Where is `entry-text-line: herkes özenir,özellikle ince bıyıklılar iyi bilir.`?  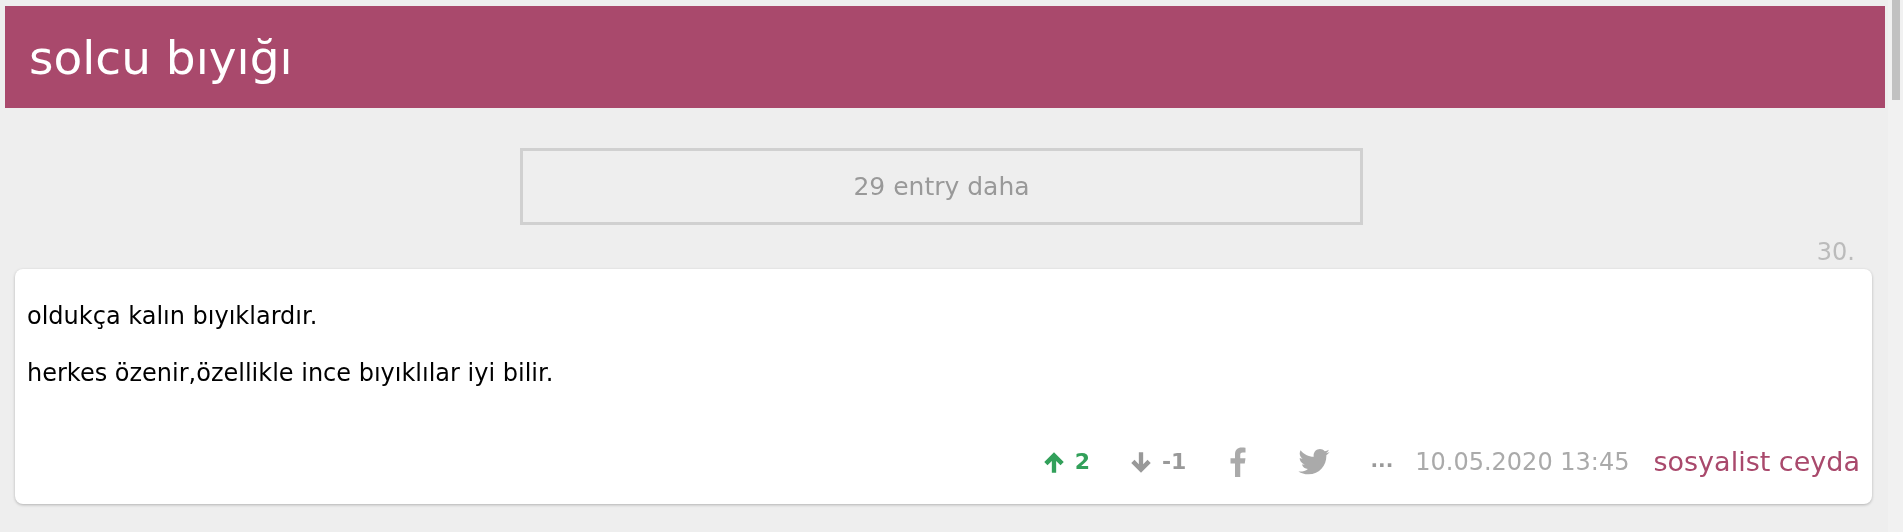
entry-text-line: herkes özenir,özellikle ince bıyıklılar iyi bilir. is located at coordinates (291, 373).